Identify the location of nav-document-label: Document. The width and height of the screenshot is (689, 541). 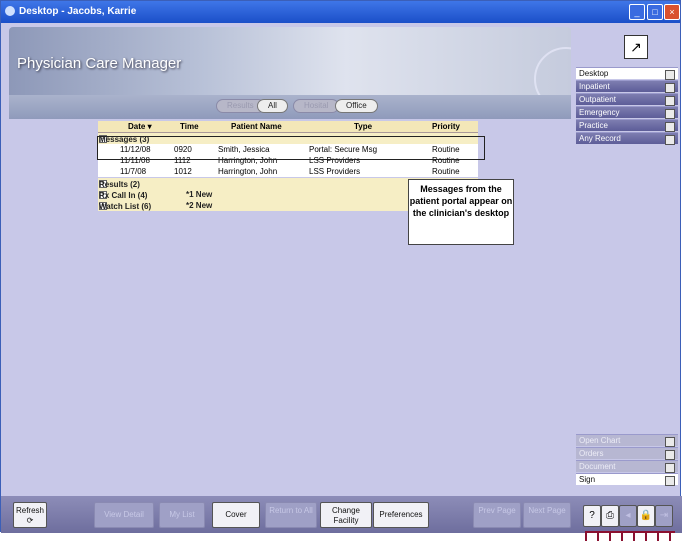
(597, 466).